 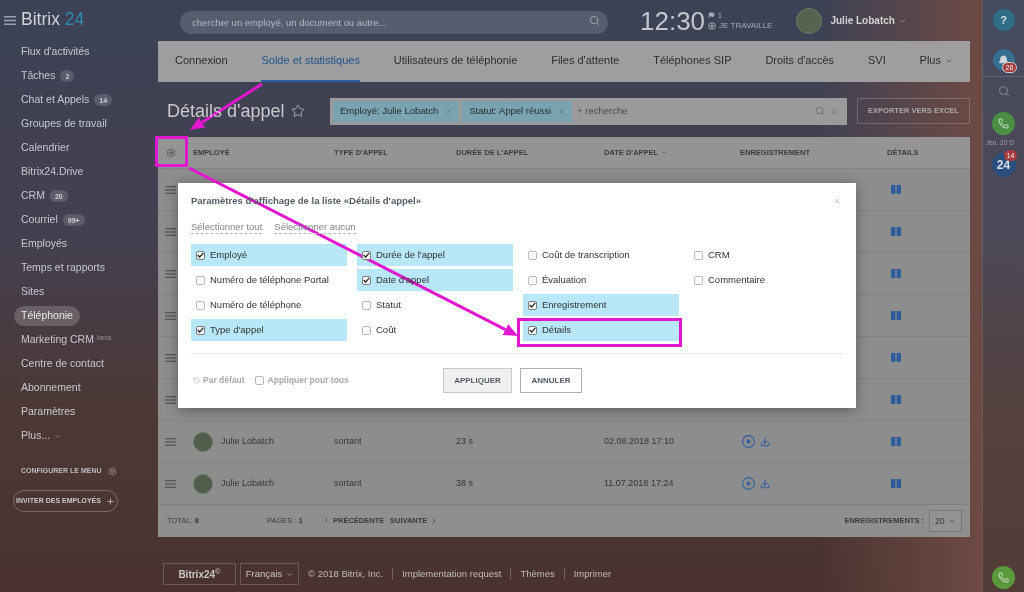 I want to click on footer-link: Thèmes, so click(x=537, y=574).